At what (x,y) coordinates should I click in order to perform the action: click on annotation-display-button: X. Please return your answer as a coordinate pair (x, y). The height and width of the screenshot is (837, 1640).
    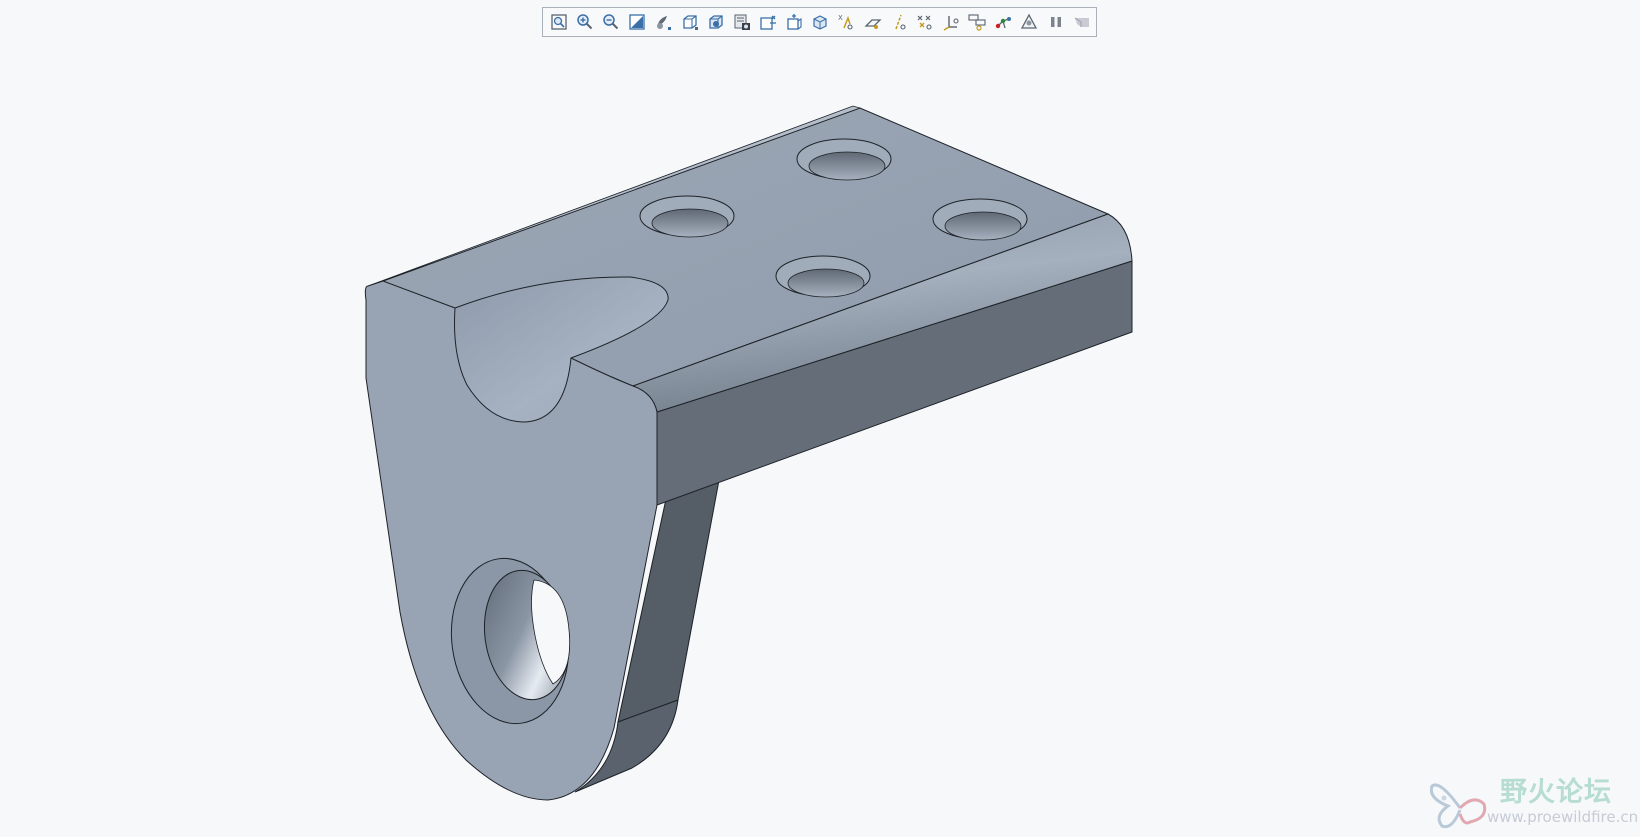
    Looking at the image, I should click on (847, 22).